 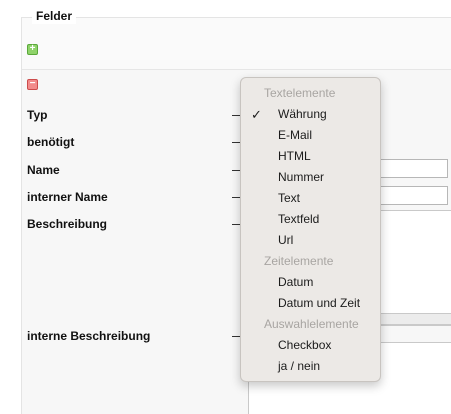 I want to click on menu-item-label: Datum und Zeit, so click(x=319, y=303).